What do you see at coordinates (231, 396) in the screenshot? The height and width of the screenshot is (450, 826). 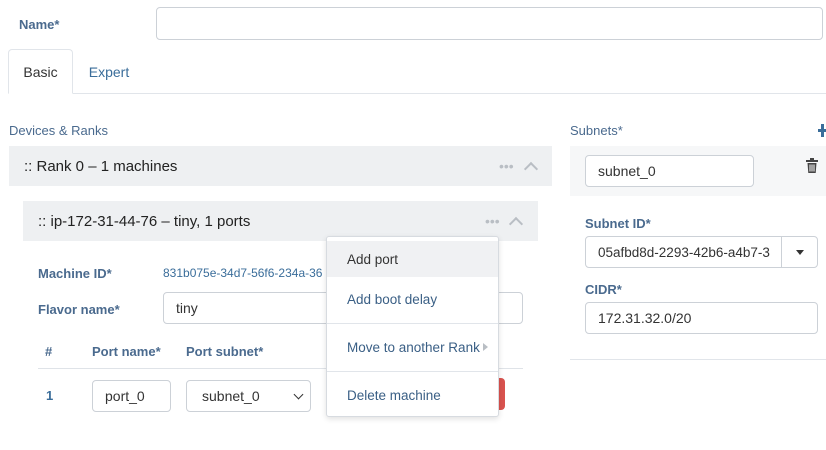 I see `port-subnet-value: subnet_0` at bounding box center [231, 396].